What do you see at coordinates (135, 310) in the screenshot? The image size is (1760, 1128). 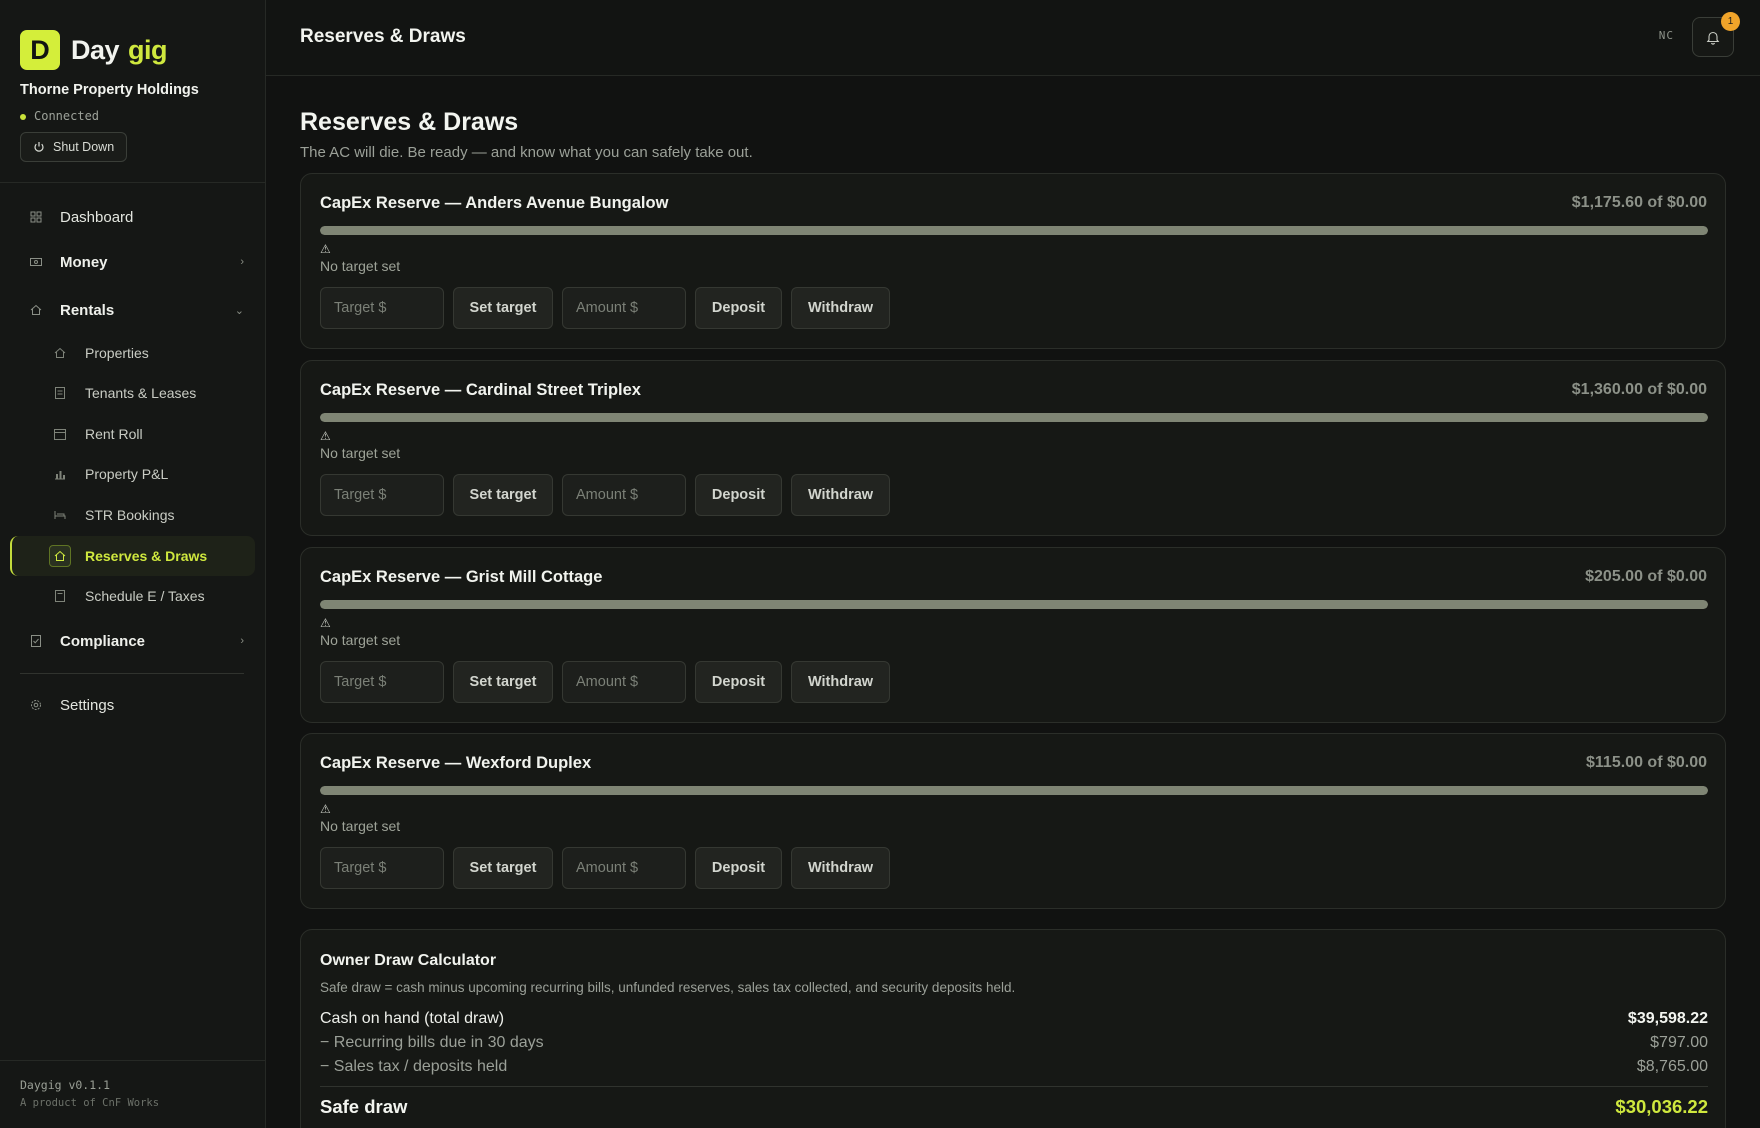 I see `nav-rentals: Rentals ⌄` at bounding box center [135, 310].